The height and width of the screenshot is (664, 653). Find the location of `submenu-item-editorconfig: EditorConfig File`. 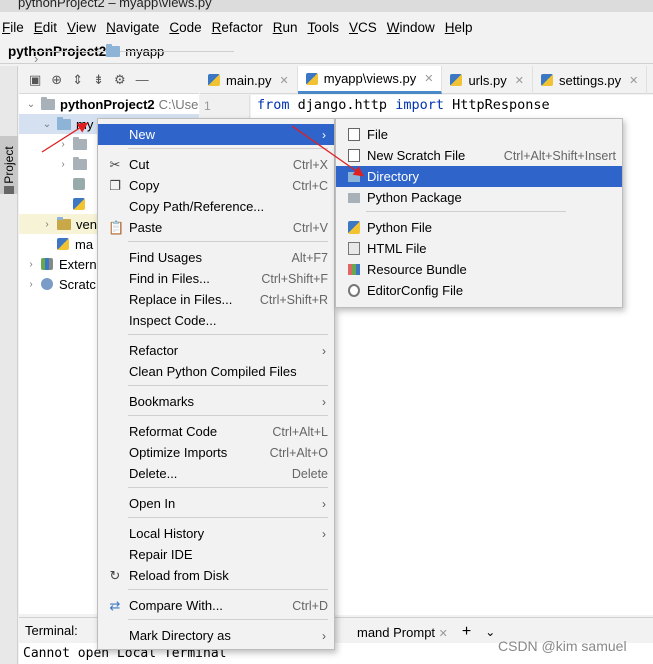

submenu-item-editorconfig: EditorConfig File is located at coordinates (479, 290).